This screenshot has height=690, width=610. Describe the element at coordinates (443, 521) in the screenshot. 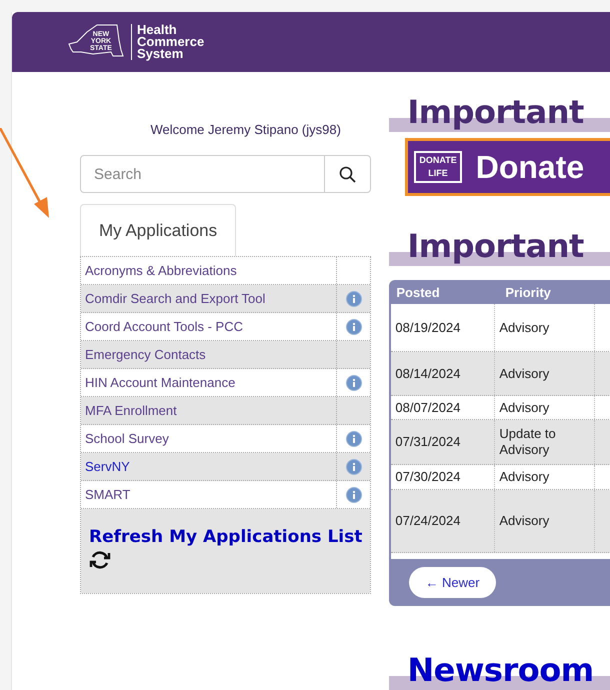

I see `table-cell: 07/24/2024` at that location.